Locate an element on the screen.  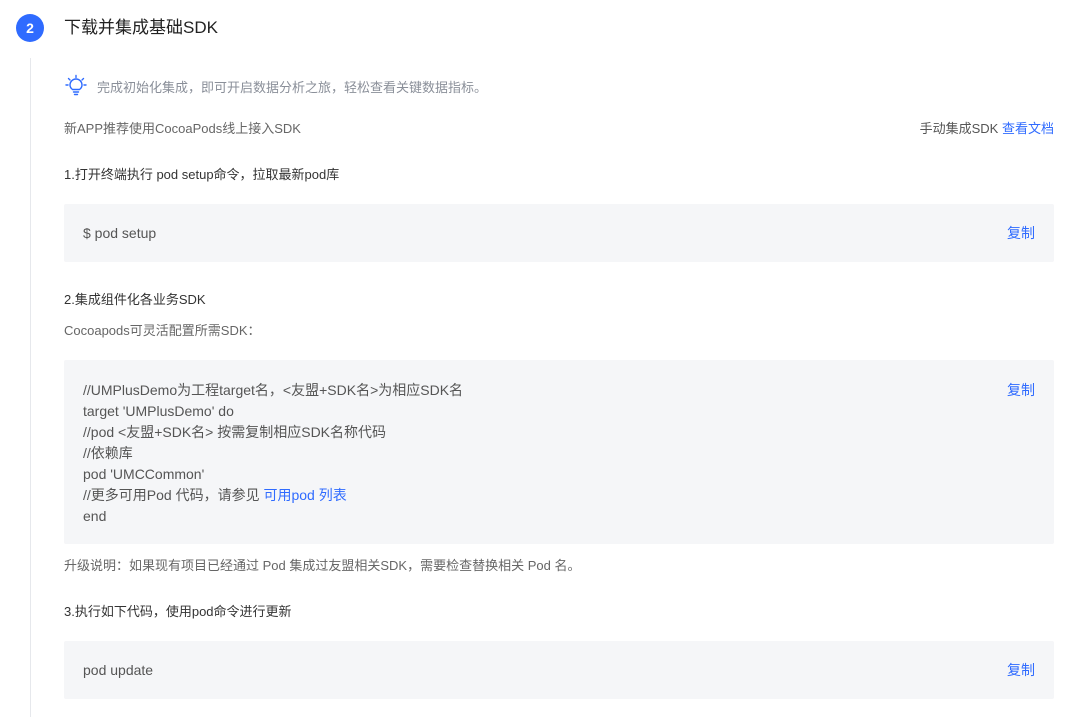
pod-setup-code-block: $ pod setup 复制 is located at coordinates (559, 233).